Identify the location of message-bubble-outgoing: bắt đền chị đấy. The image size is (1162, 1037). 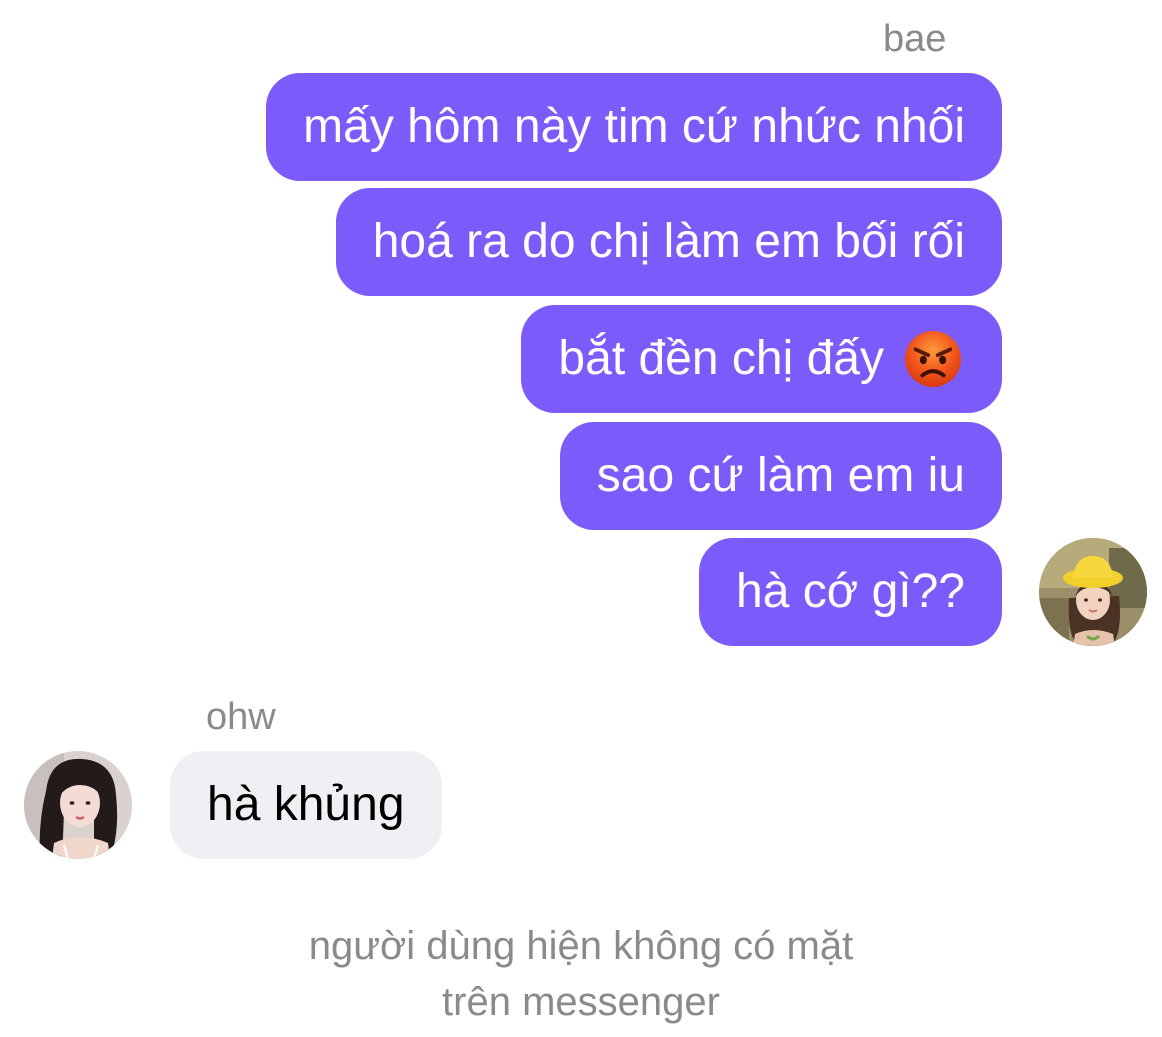
(761, 359).